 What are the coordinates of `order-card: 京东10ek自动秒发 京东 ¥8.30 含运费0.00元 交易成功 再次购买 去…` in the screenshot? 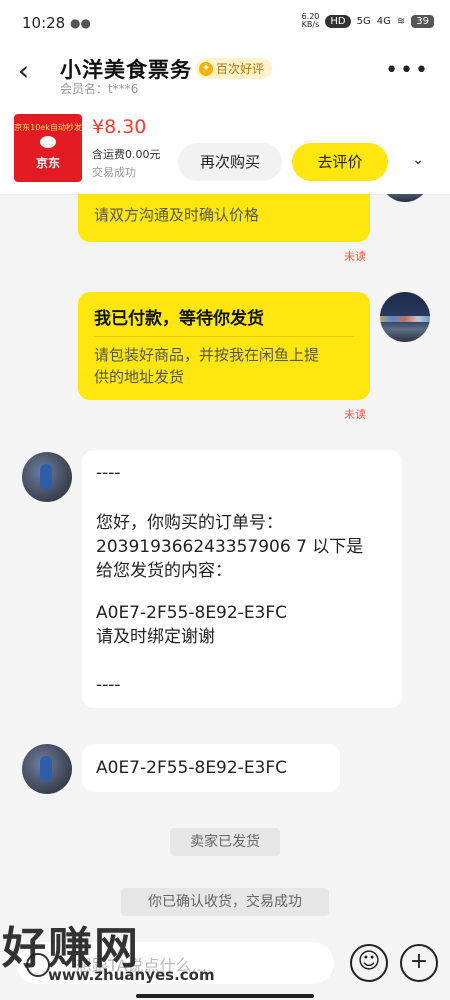 It's located at (225, 149).